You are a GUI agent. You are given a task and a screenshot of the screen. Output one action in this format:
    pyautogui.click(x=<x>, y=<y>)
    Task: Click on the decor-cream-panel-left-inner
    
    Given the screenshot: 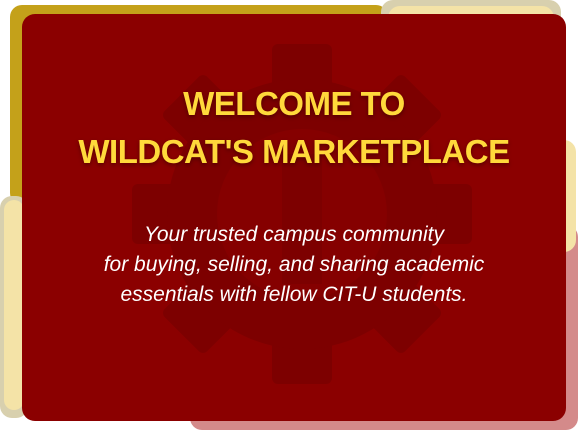 What is the action you would take?
    pyautogui.click(x=14, y=305)
    